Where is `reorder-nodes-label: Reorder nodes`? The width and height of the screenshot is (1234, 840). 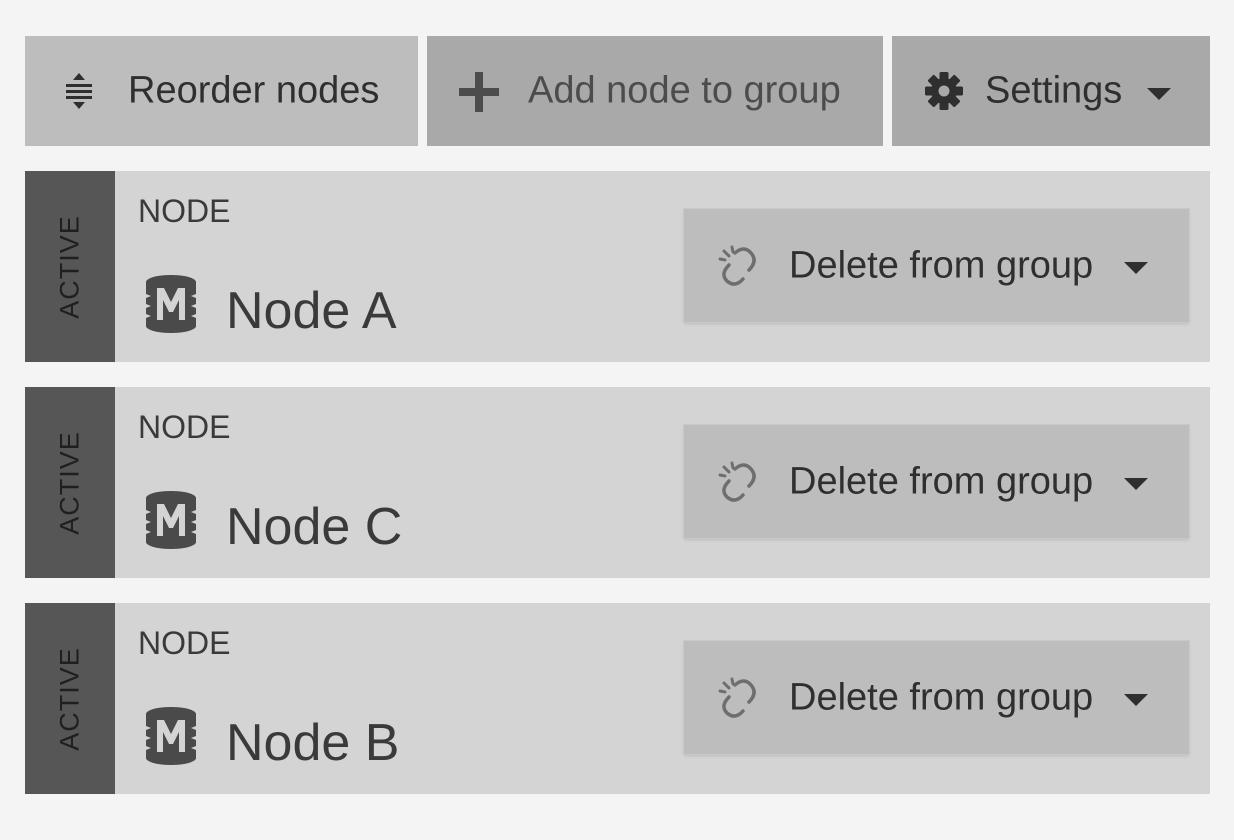
reorder-nodes-label: Reorder nodes is located at coordinates (254, 90).